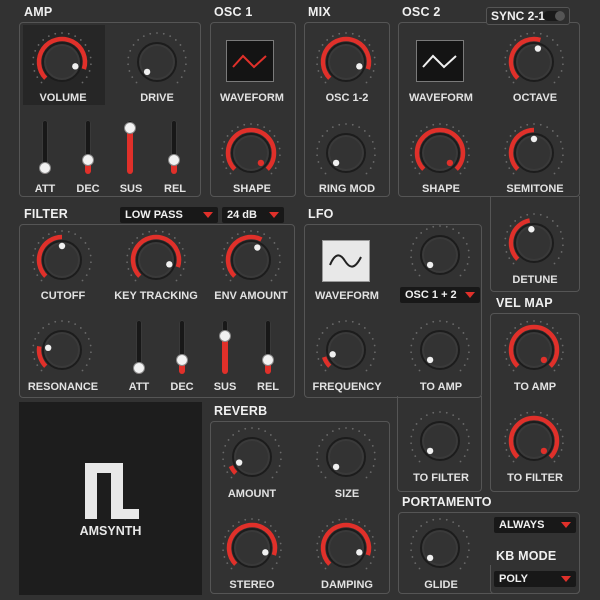  I want to click on osc2-title: OSC 2, so click(421, 12).